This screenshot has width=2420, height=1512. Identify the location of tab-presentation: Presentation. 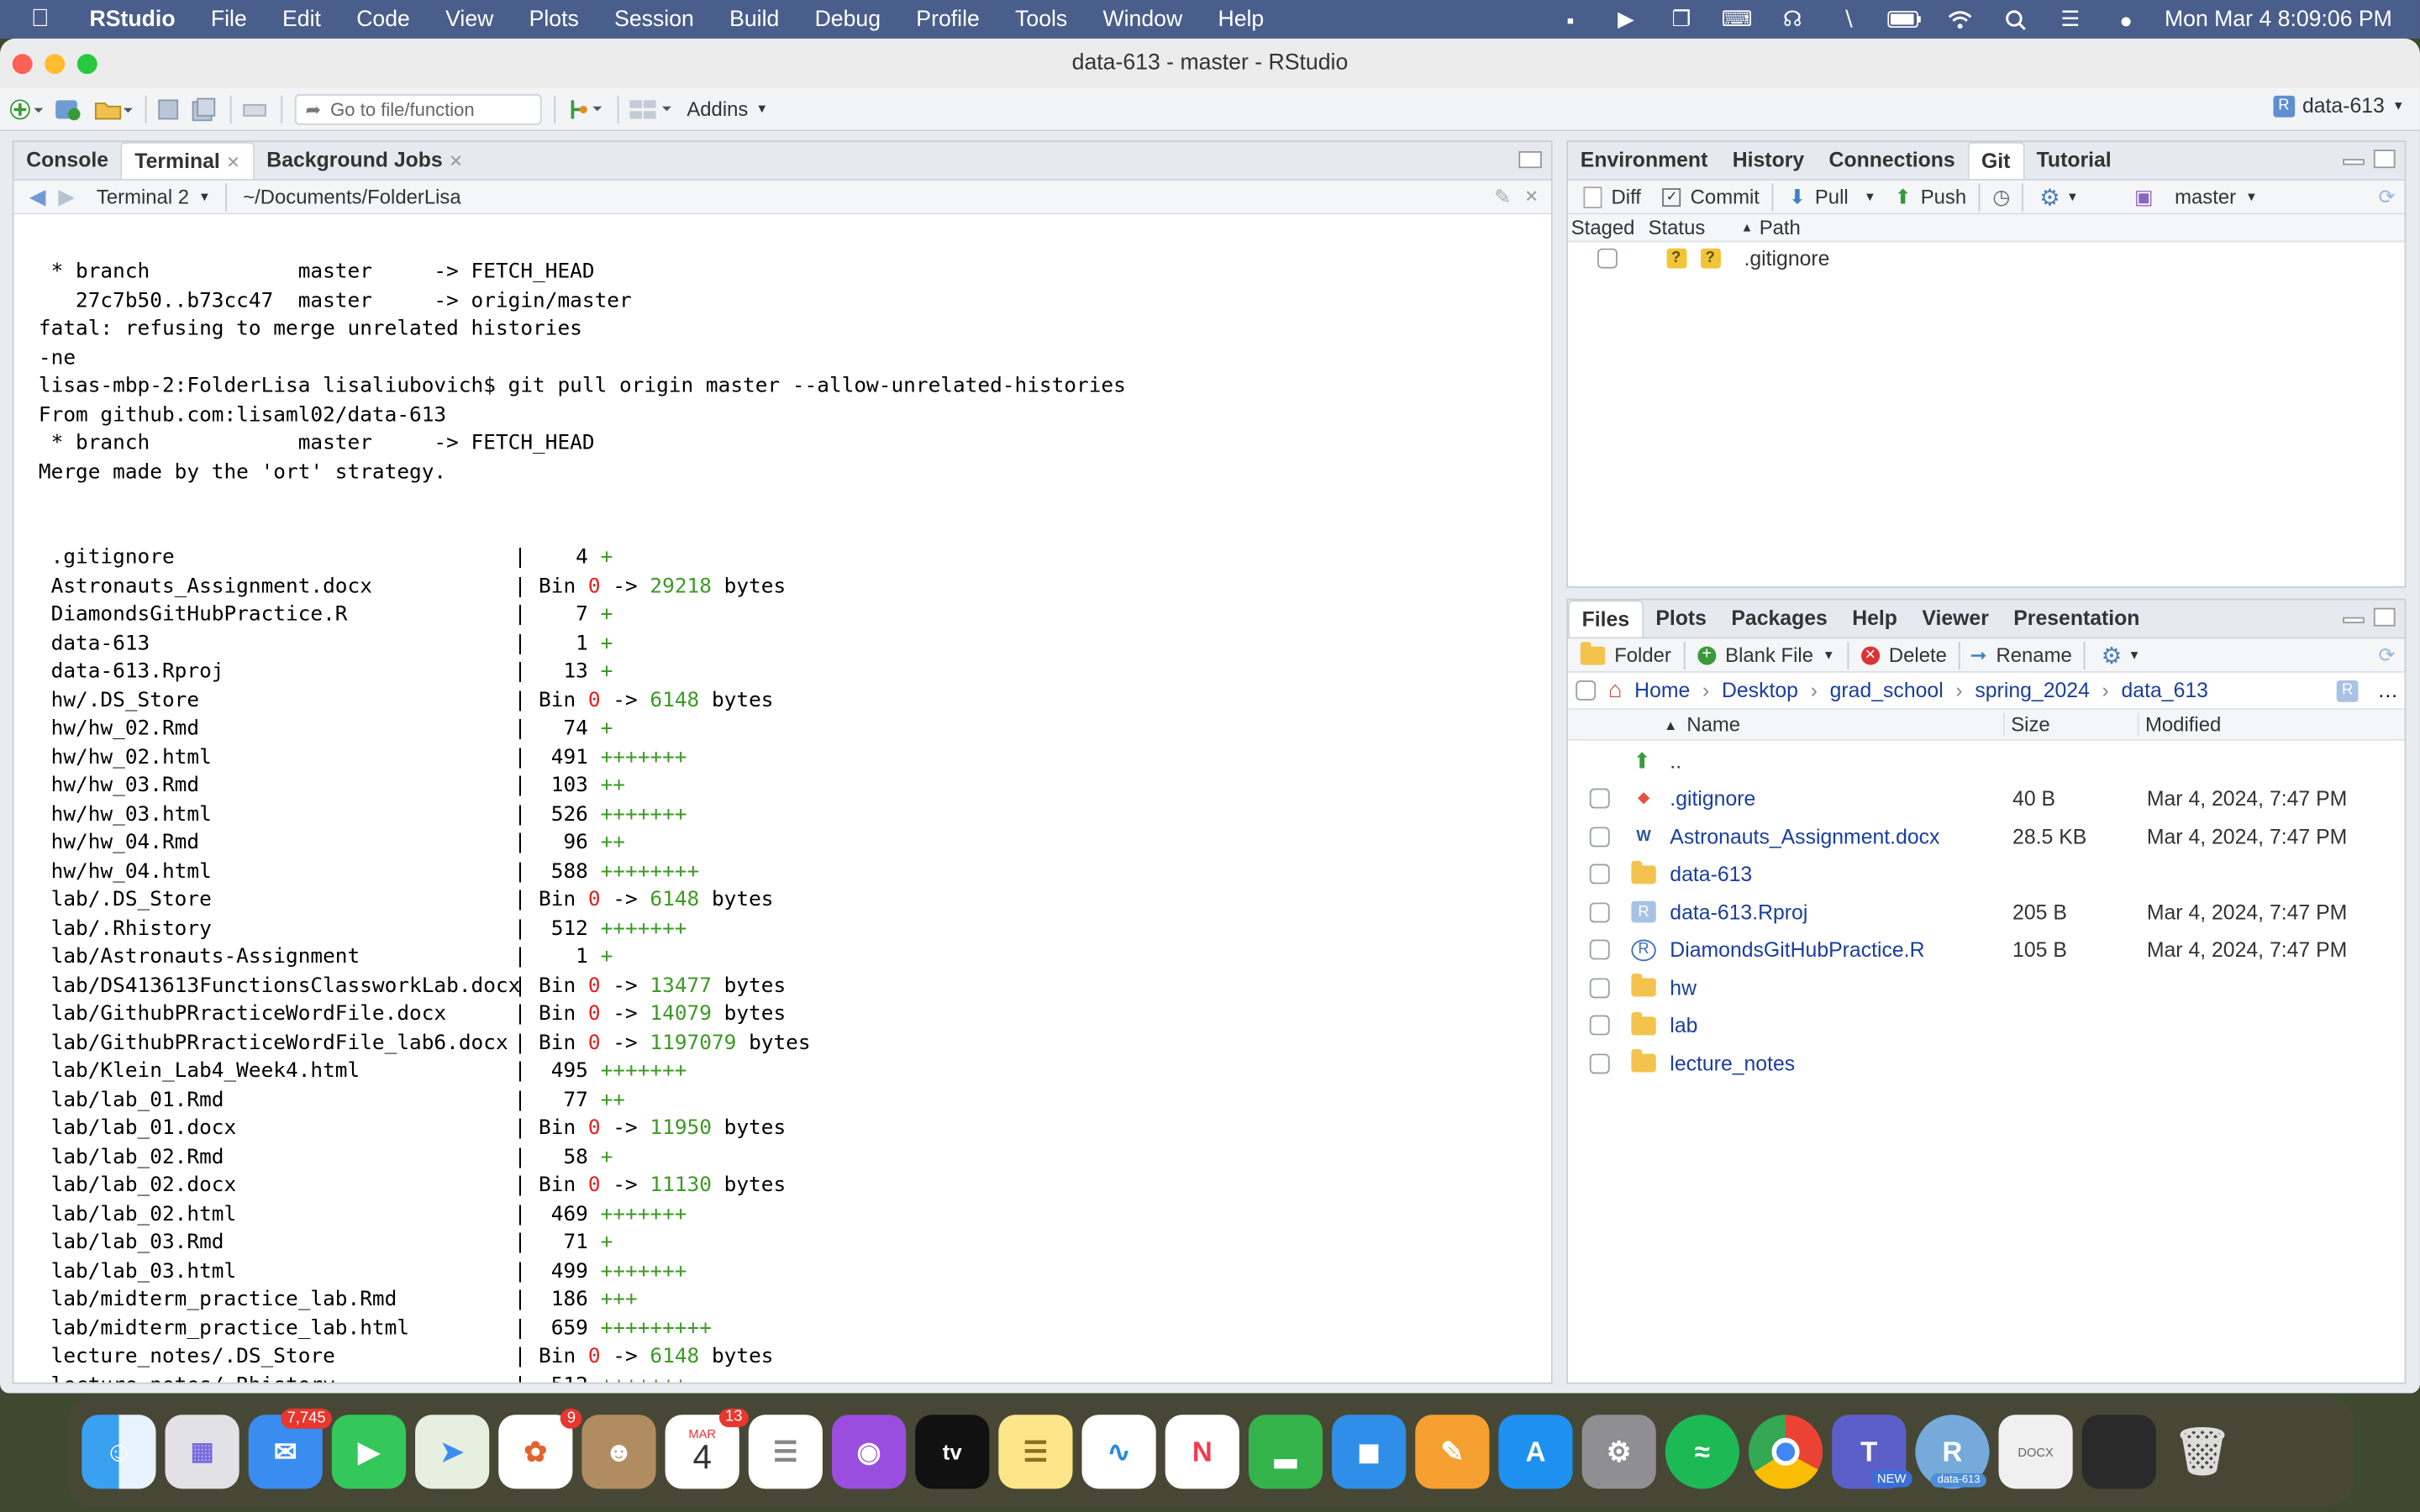
(2077, 618).